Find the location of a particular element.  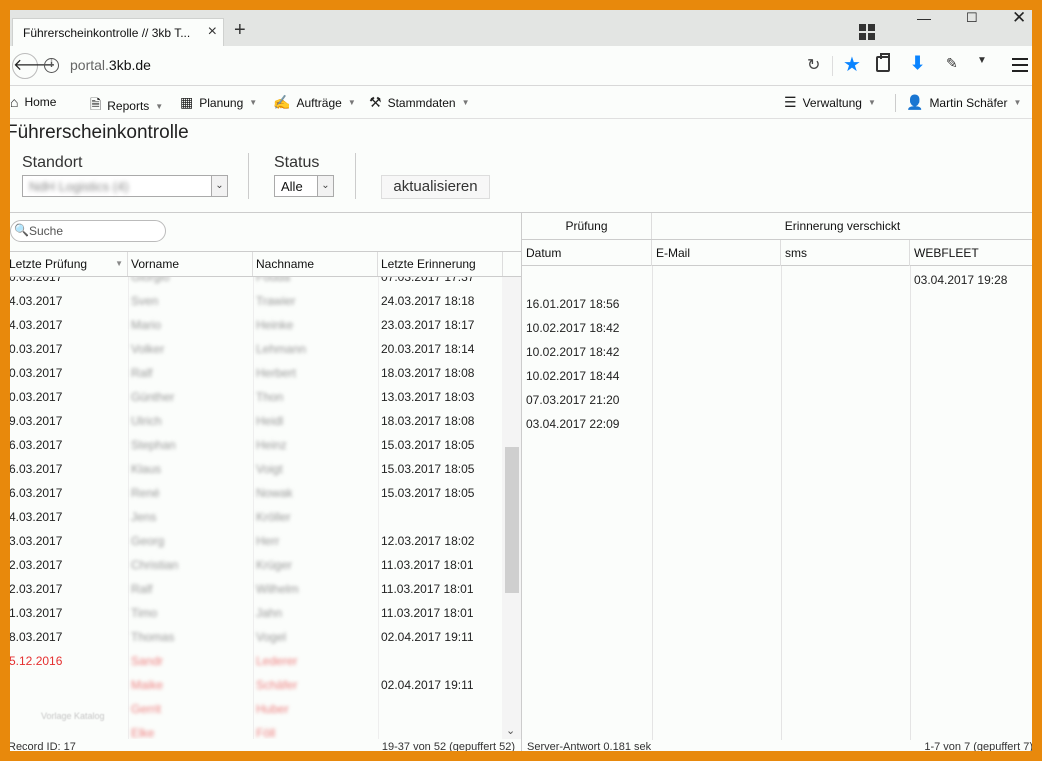

column-email: E-Mail is located at coordinates (716, 253).